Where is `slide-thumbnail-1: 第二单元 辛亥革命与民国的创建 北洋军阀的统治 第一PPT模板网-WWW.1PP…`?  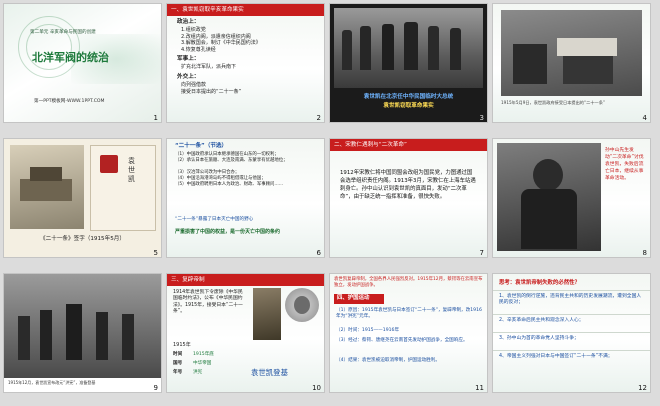 slide-thumbnail-1: 第二单元 辛亥革命与民国的创建 北洋军阀的统治 第一PPT模板网-WWW.1PP… is located at coordinates (82, 63).